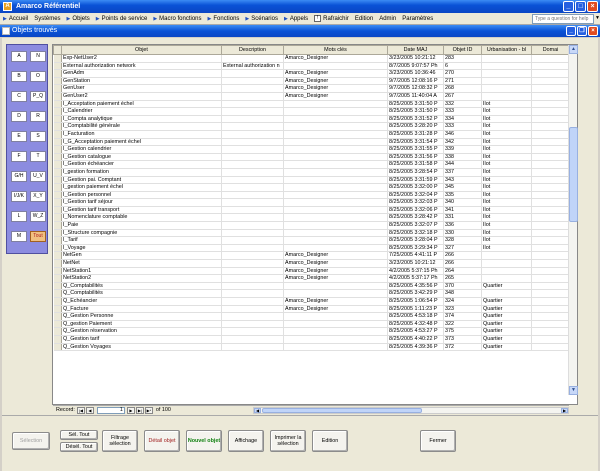 The height and width of the screenshot is (471, 600). What do you see at coordinates (38, 56) in the screenshot?
I see `letter-n-button: N` at bounding box center [38, 56].